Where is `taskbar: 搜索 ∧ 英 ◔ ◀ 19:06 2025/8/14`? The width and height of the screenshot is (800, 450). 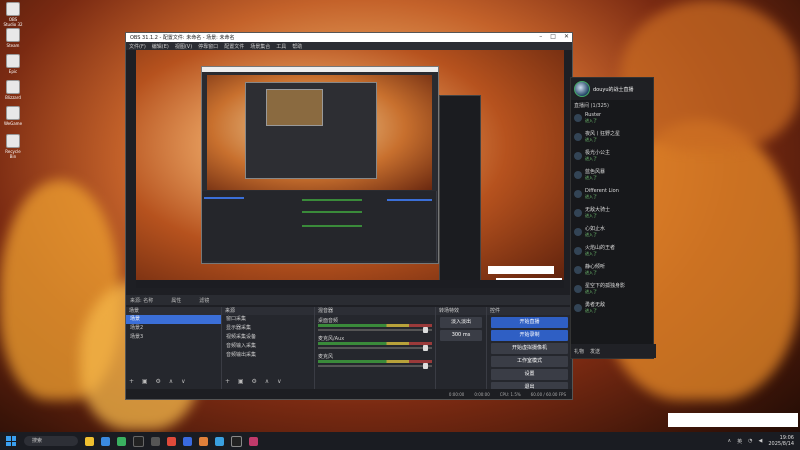
taskbar: 搜索 ∧ 英 ◔ ◀ 19:06 2025/8/14 is located at coordinates (400, 441).